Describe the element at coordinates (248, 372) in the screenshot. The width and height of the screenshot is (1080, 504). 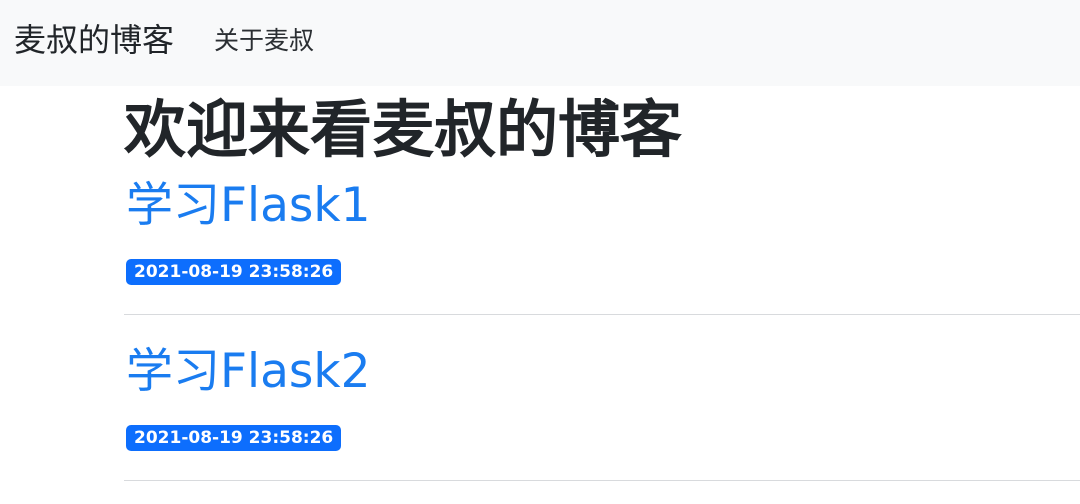
I see `post-title-link: 学习Flask2` at that location.